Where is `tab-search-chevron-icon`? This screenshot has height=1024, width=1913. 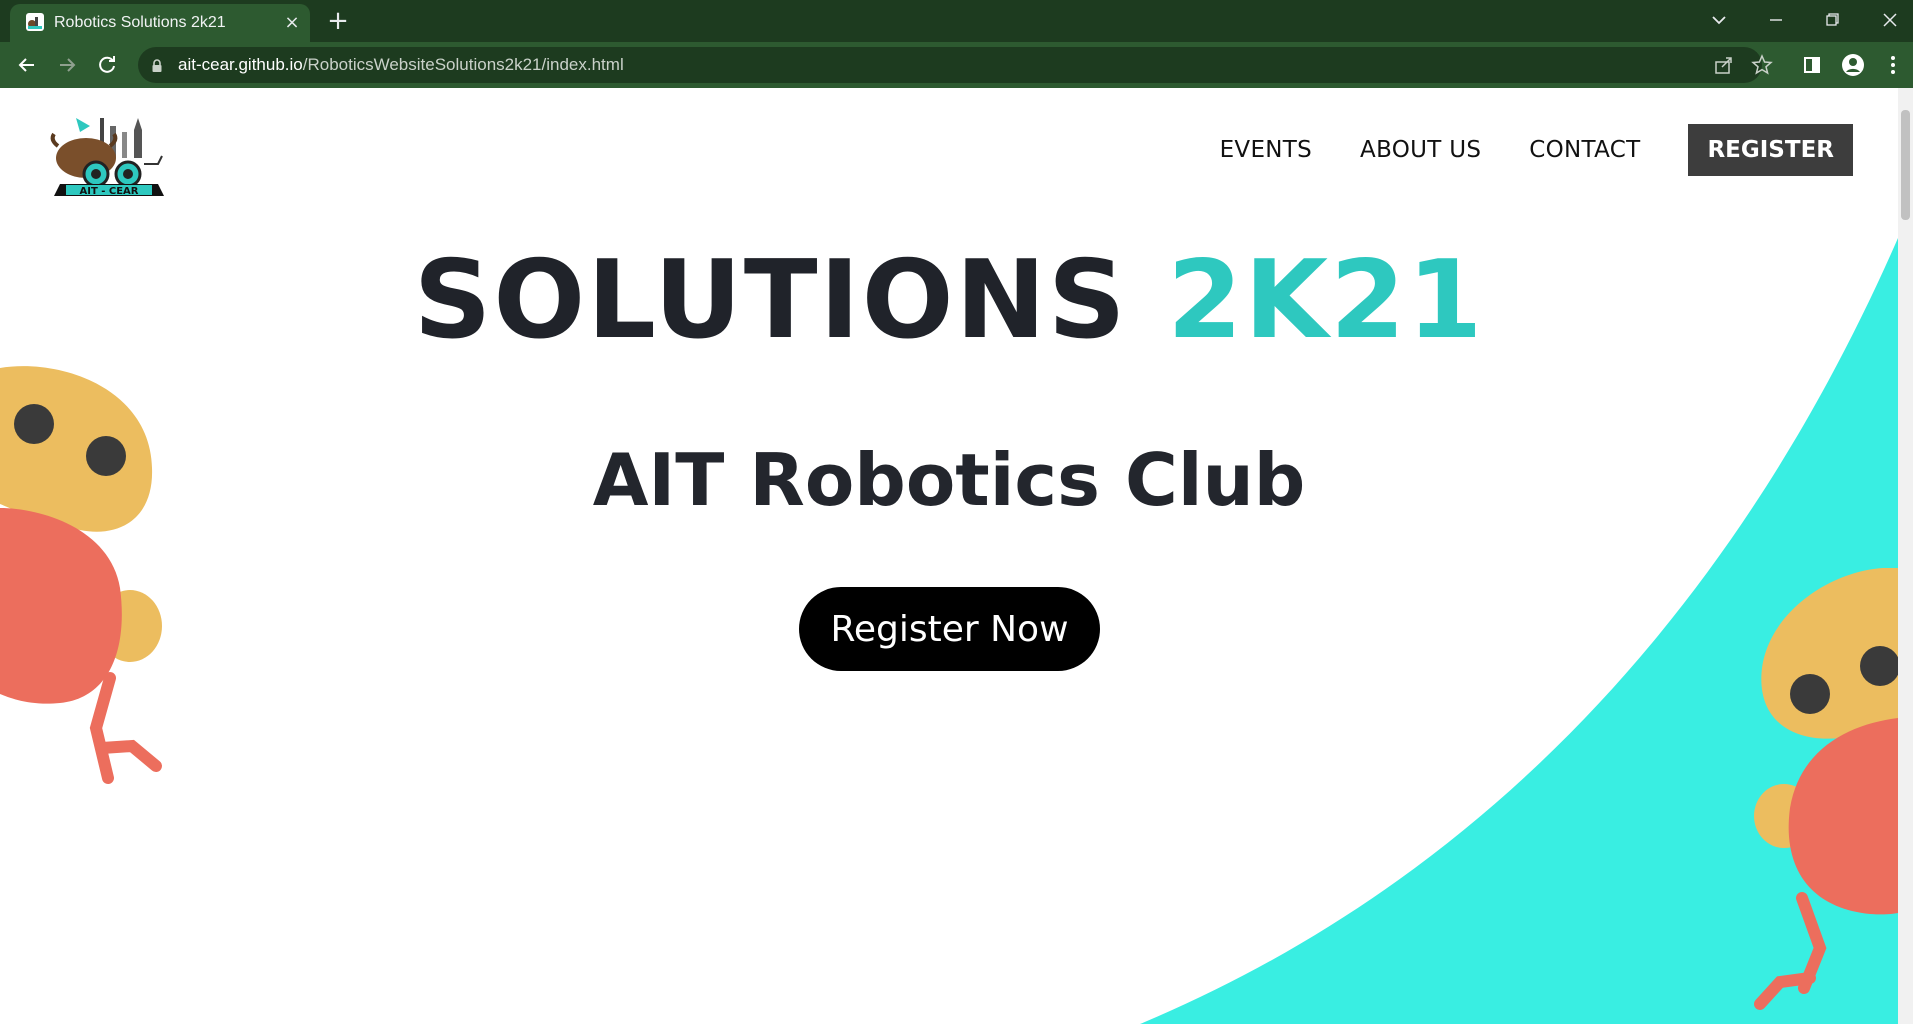 tab-search-chevron-icon is located at coordinates (1719, 20).